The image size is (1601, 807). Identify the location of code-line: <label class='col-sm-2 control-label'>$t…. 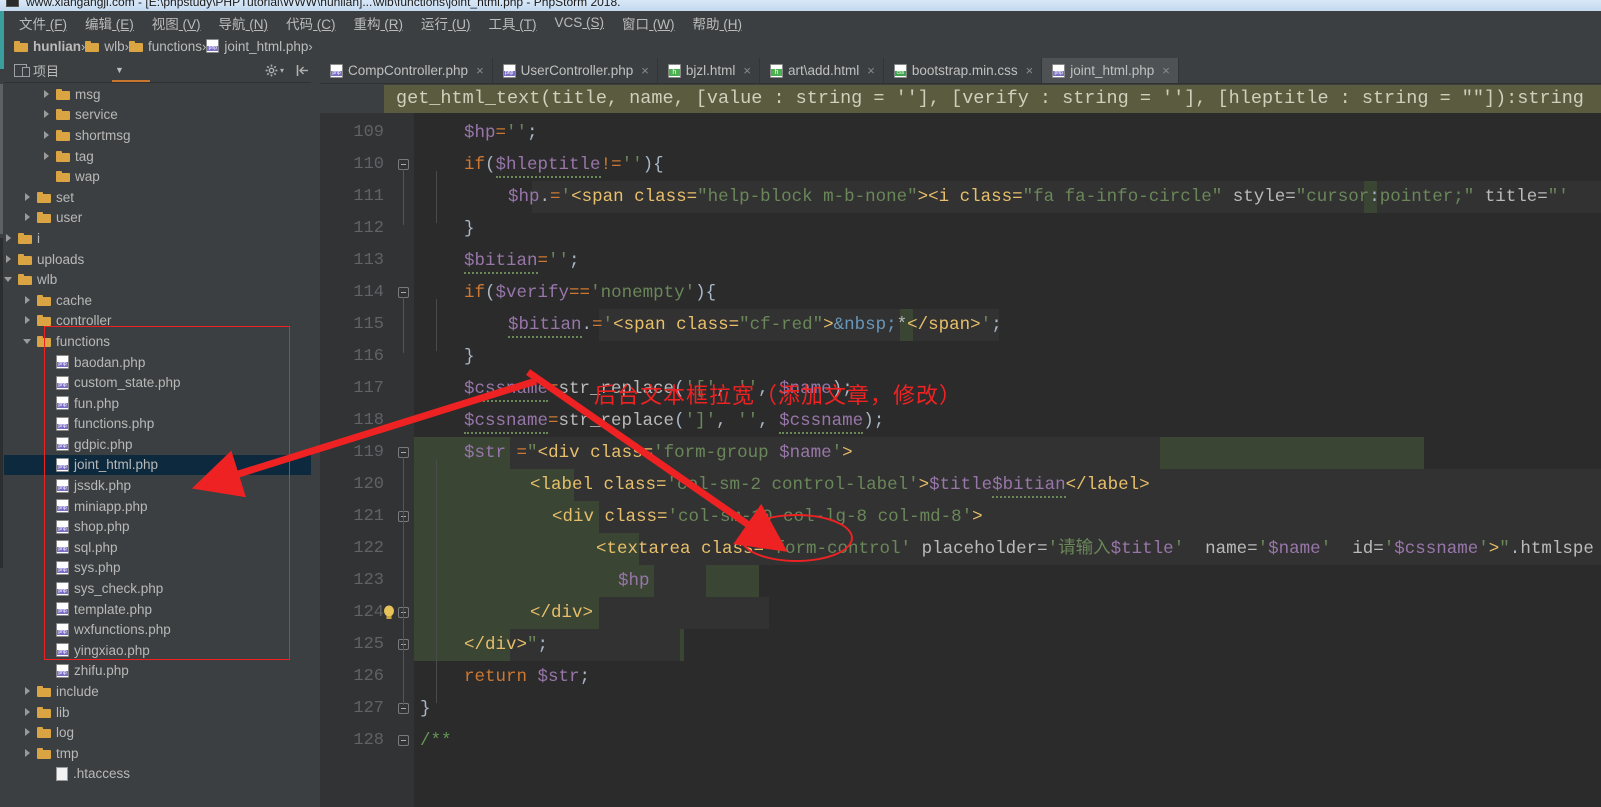
(782, 485).